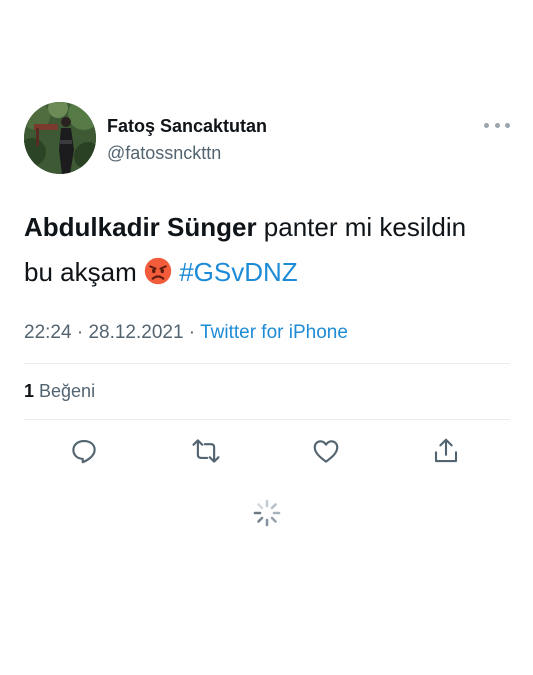 This screenshot has width=533, height=675. I want to click on loading-spinner-icon, so click(267, 513).